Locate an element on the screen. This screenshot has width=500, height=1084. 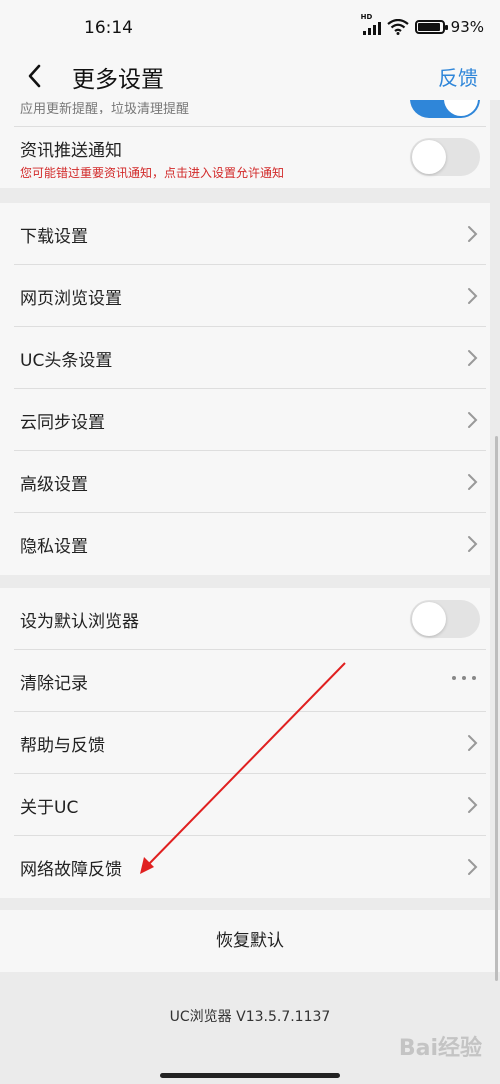
app-bar: 更多设置 反馈 is located at coordinates (250, 77).